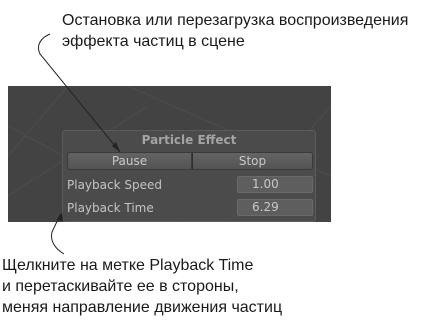 This screenshot has width=441, height=322. I want to click on annotation-bottom-line: и перетаскивайте ее в стороны,, so click(120, 286).